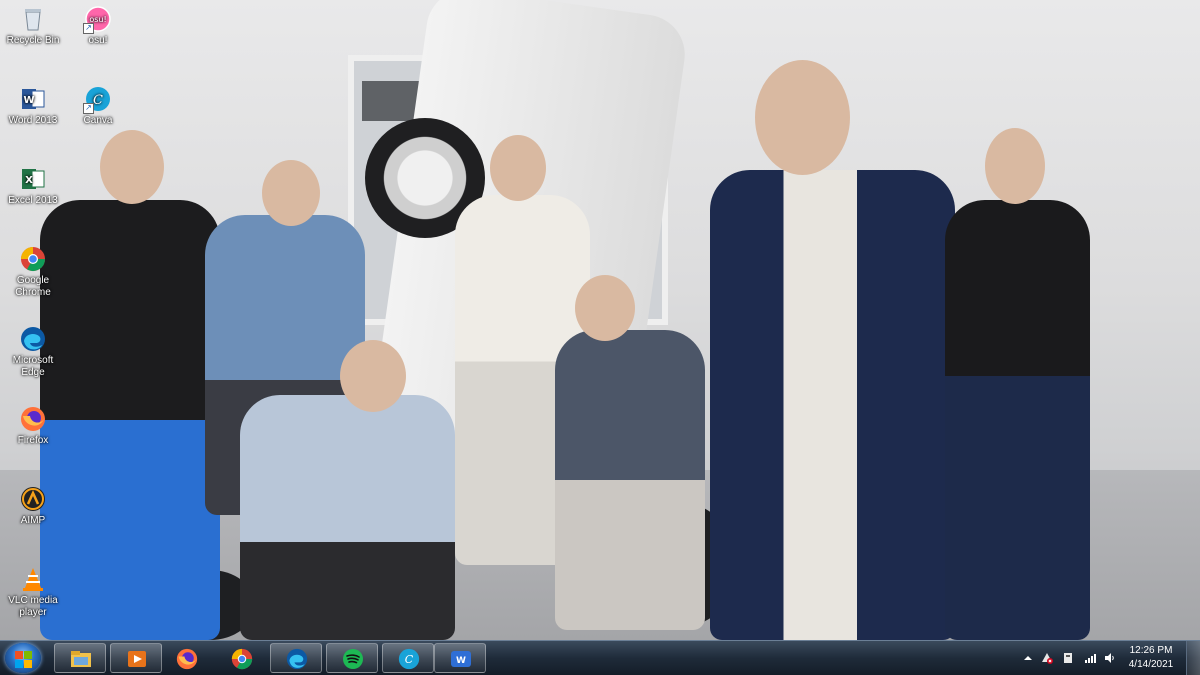  Describe the element at coordinates (1151, 658) in the screenshot. I see `taskbar-clock: 12:26 PM 4/14/2021` at that location.